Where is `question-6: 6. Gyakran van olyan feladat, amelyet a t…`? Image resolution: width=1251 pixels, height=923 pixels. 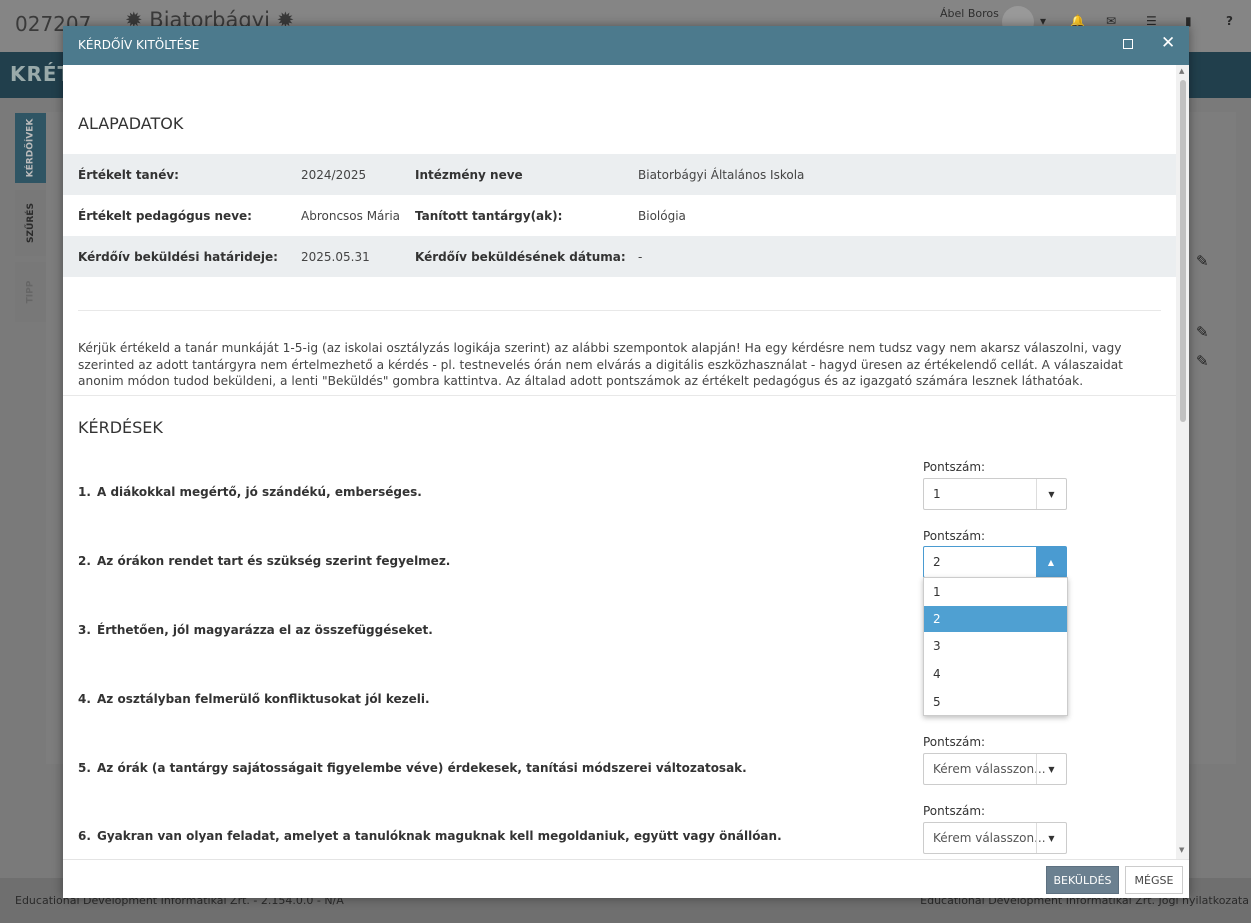 question-6: 6. Gyakran van olyan feladat, amelyet a t… is located at coordinates (430, 836).